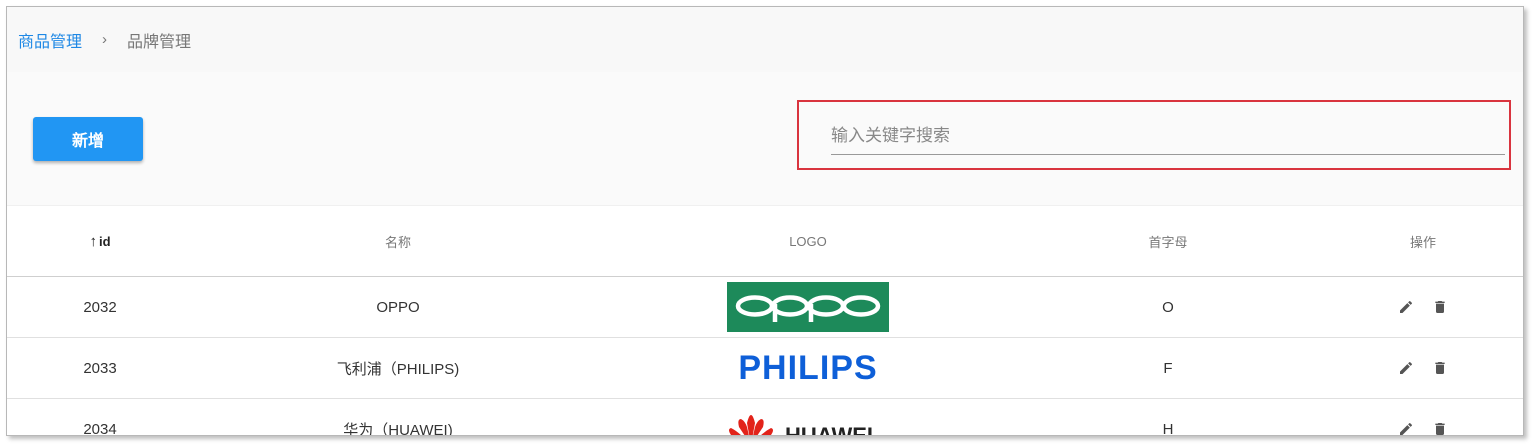  I want to click on table-row: 2033 飞利浦（PHILIPS) PHILIPS F, so click(765, 368).